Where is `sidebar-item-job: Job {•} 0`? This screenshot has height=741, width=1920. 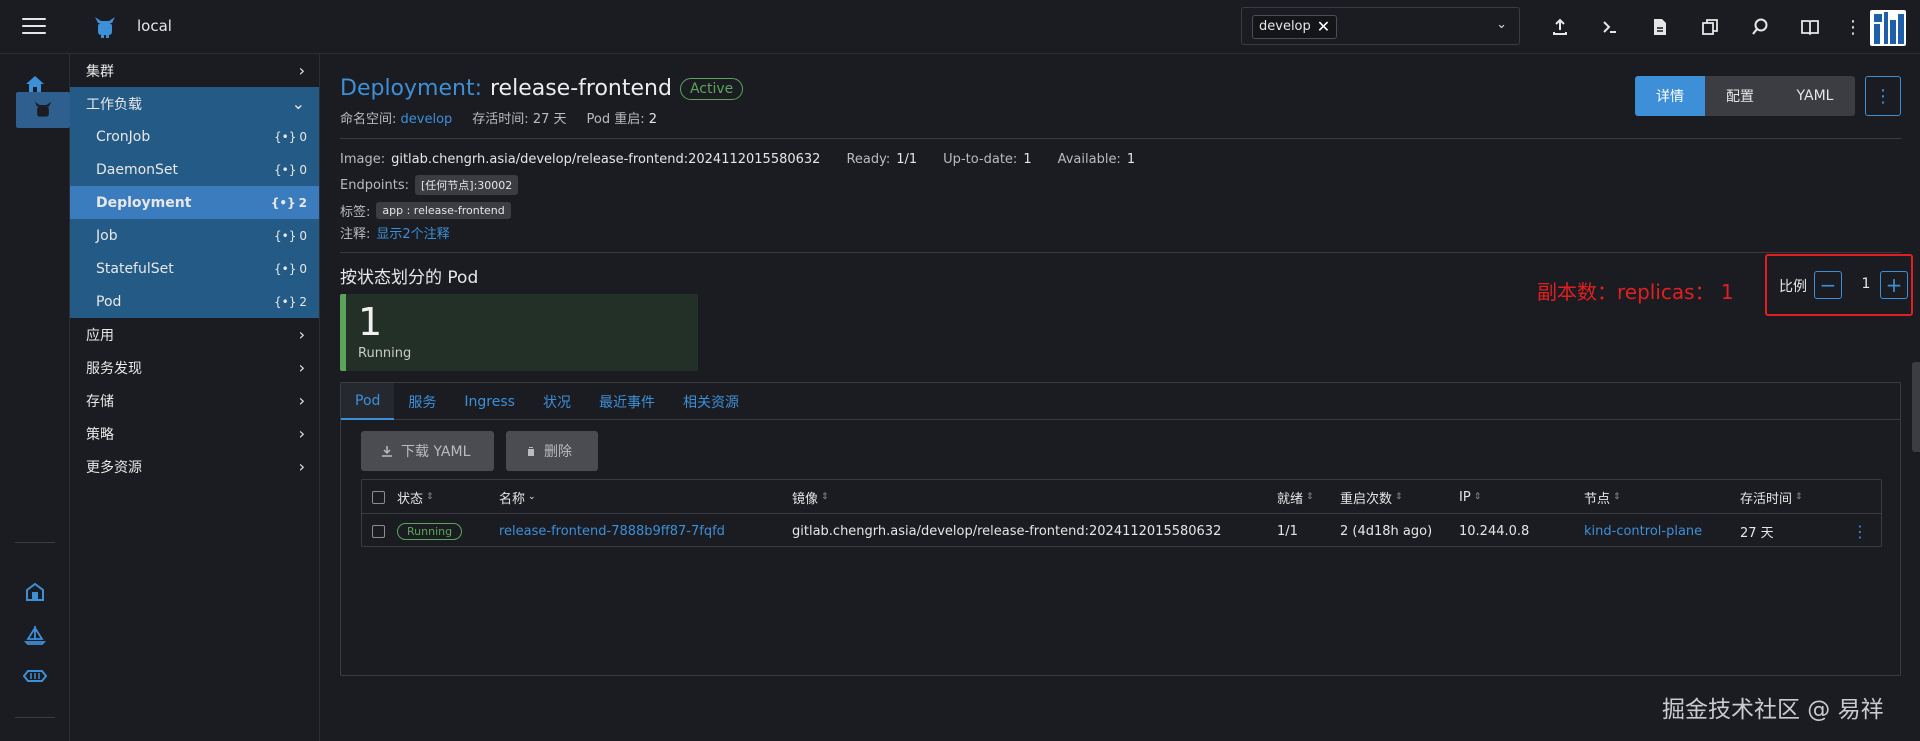
sidebar-item-job: Job {•} 0 is located at coordinates (194, 235).